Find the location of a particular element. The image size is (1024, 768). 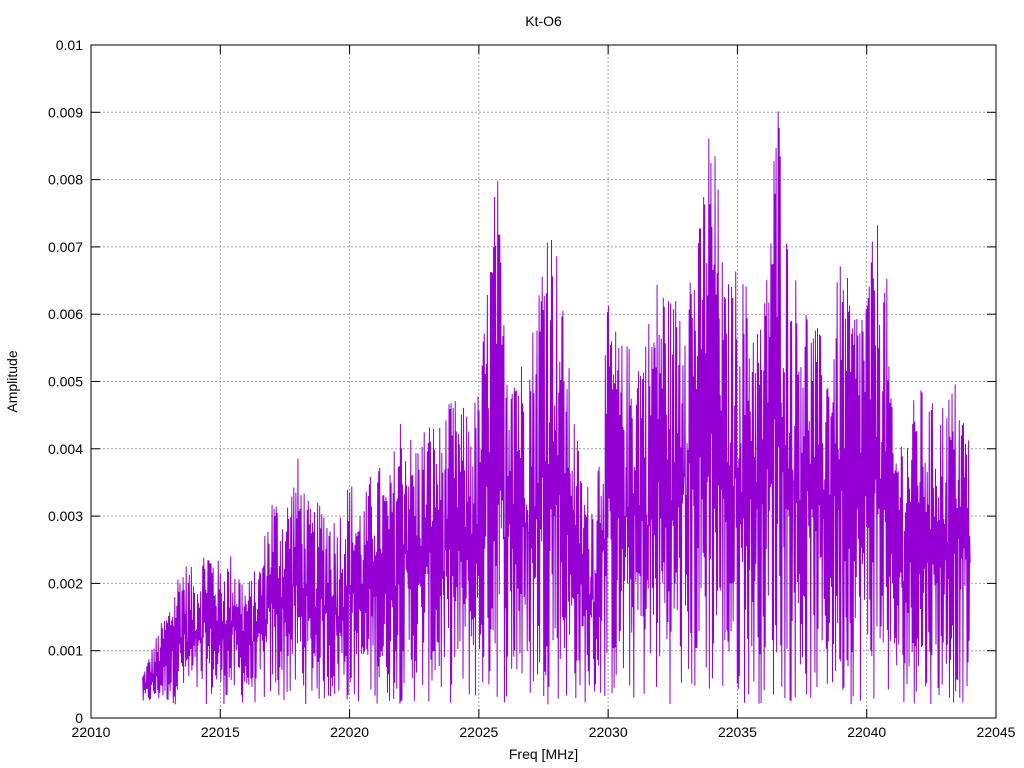

y-tick-label: 0.004 is located at coordinates (65, 449).